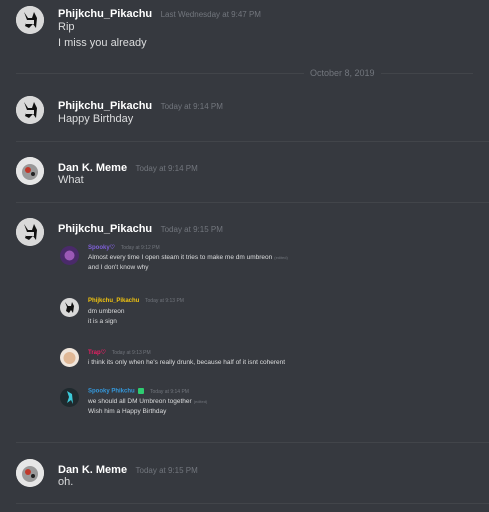 Image resolution: width=489 pixels, height=512 pixels. Describe the element at coordinates (71, 180) in the screenshot. I see `message-text: What` at that location.